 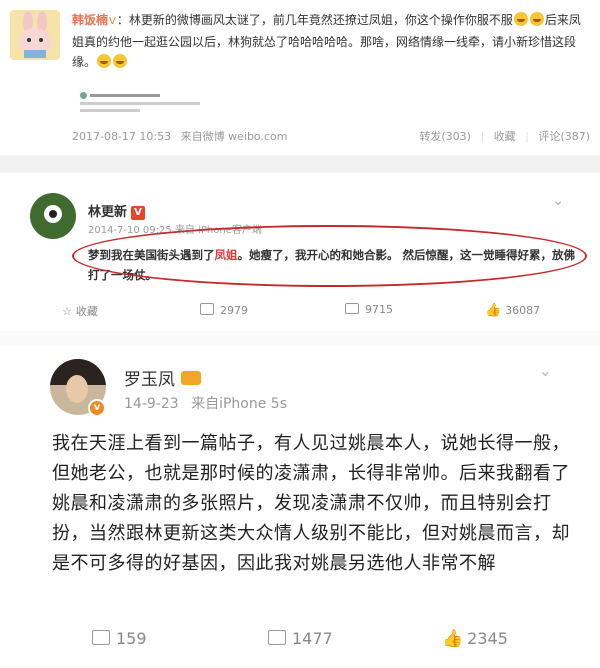 I want to click on comment-button: 评论(387), so click(x=564, y=136).